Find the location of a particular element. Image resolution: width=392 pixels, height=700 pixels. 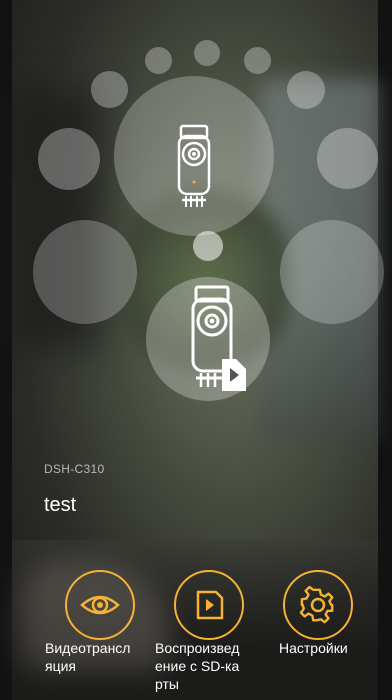

sd-card-play-icon is located at coordinates (210, 605).